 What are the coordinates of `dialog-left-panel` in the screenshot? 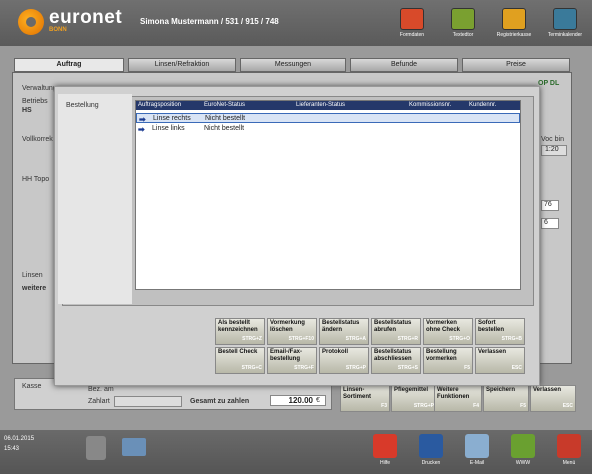 It's located at (95, 199).